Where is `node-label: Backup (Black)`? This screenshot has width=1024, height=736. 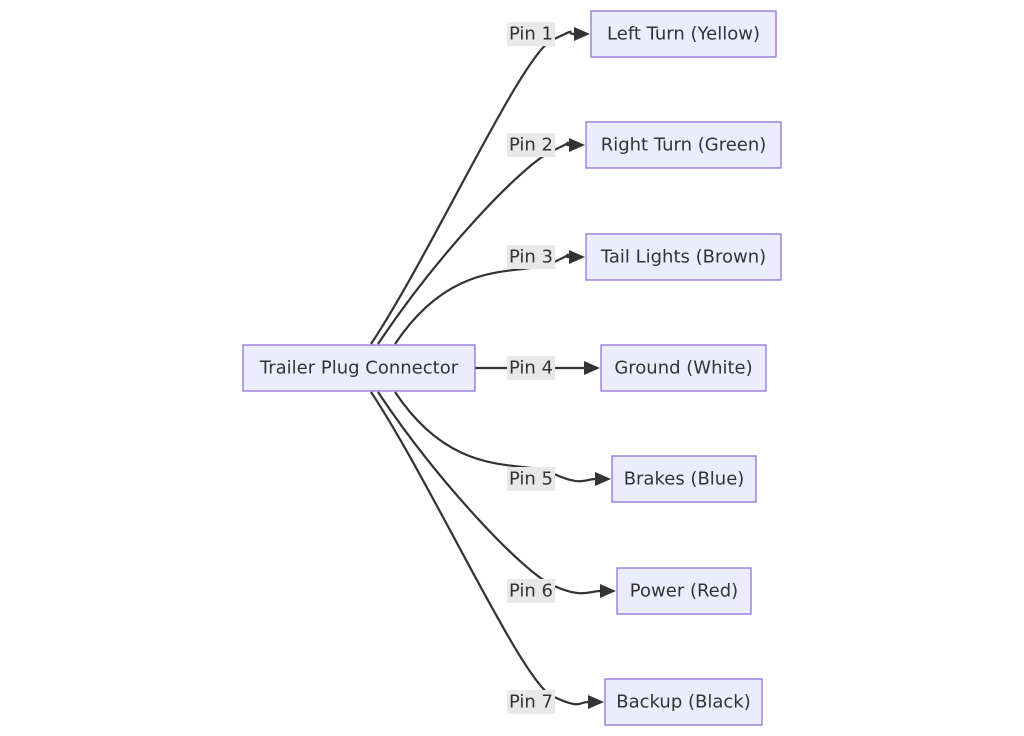
node-label: Backup (Black) is located at coordinates (683, 702).